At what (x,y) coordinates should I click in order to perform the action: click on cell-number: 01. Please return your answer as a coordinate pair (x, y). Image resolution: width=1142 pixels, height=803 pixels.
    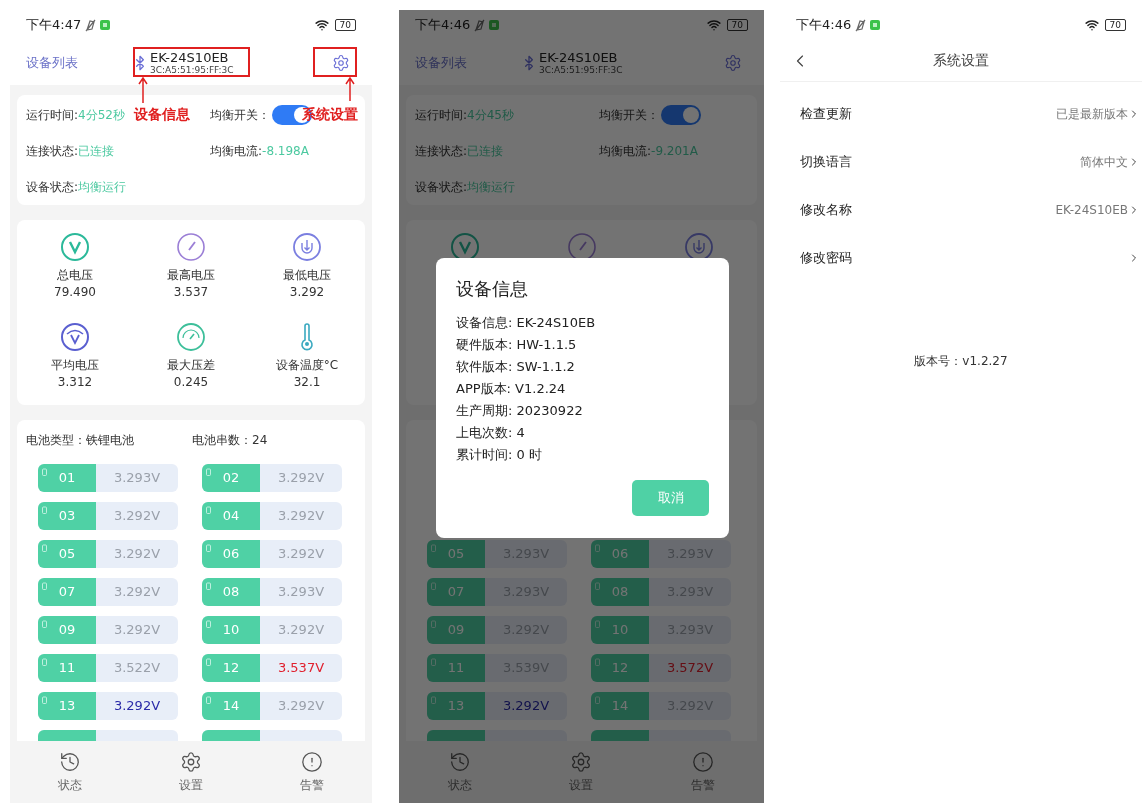
    Looking at the image, I should click on (67, 478).